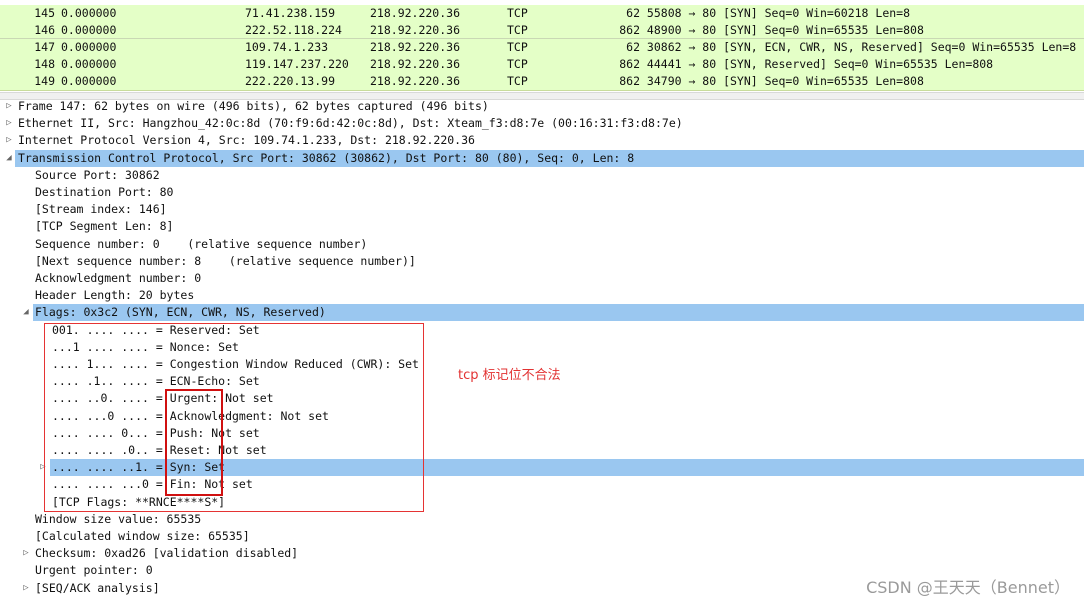  What do you see at coordinates (115, 295) in the screenshot?
I see `detail-text: Header Length: 20 bytes` at bounding box center [115, 295].